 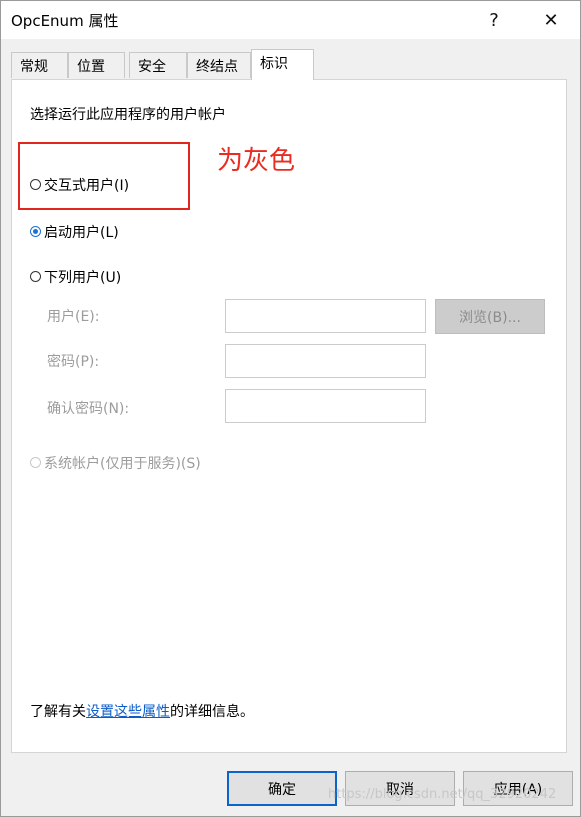 I want to click on tab-security: 安全, so click(x=158, y=65).